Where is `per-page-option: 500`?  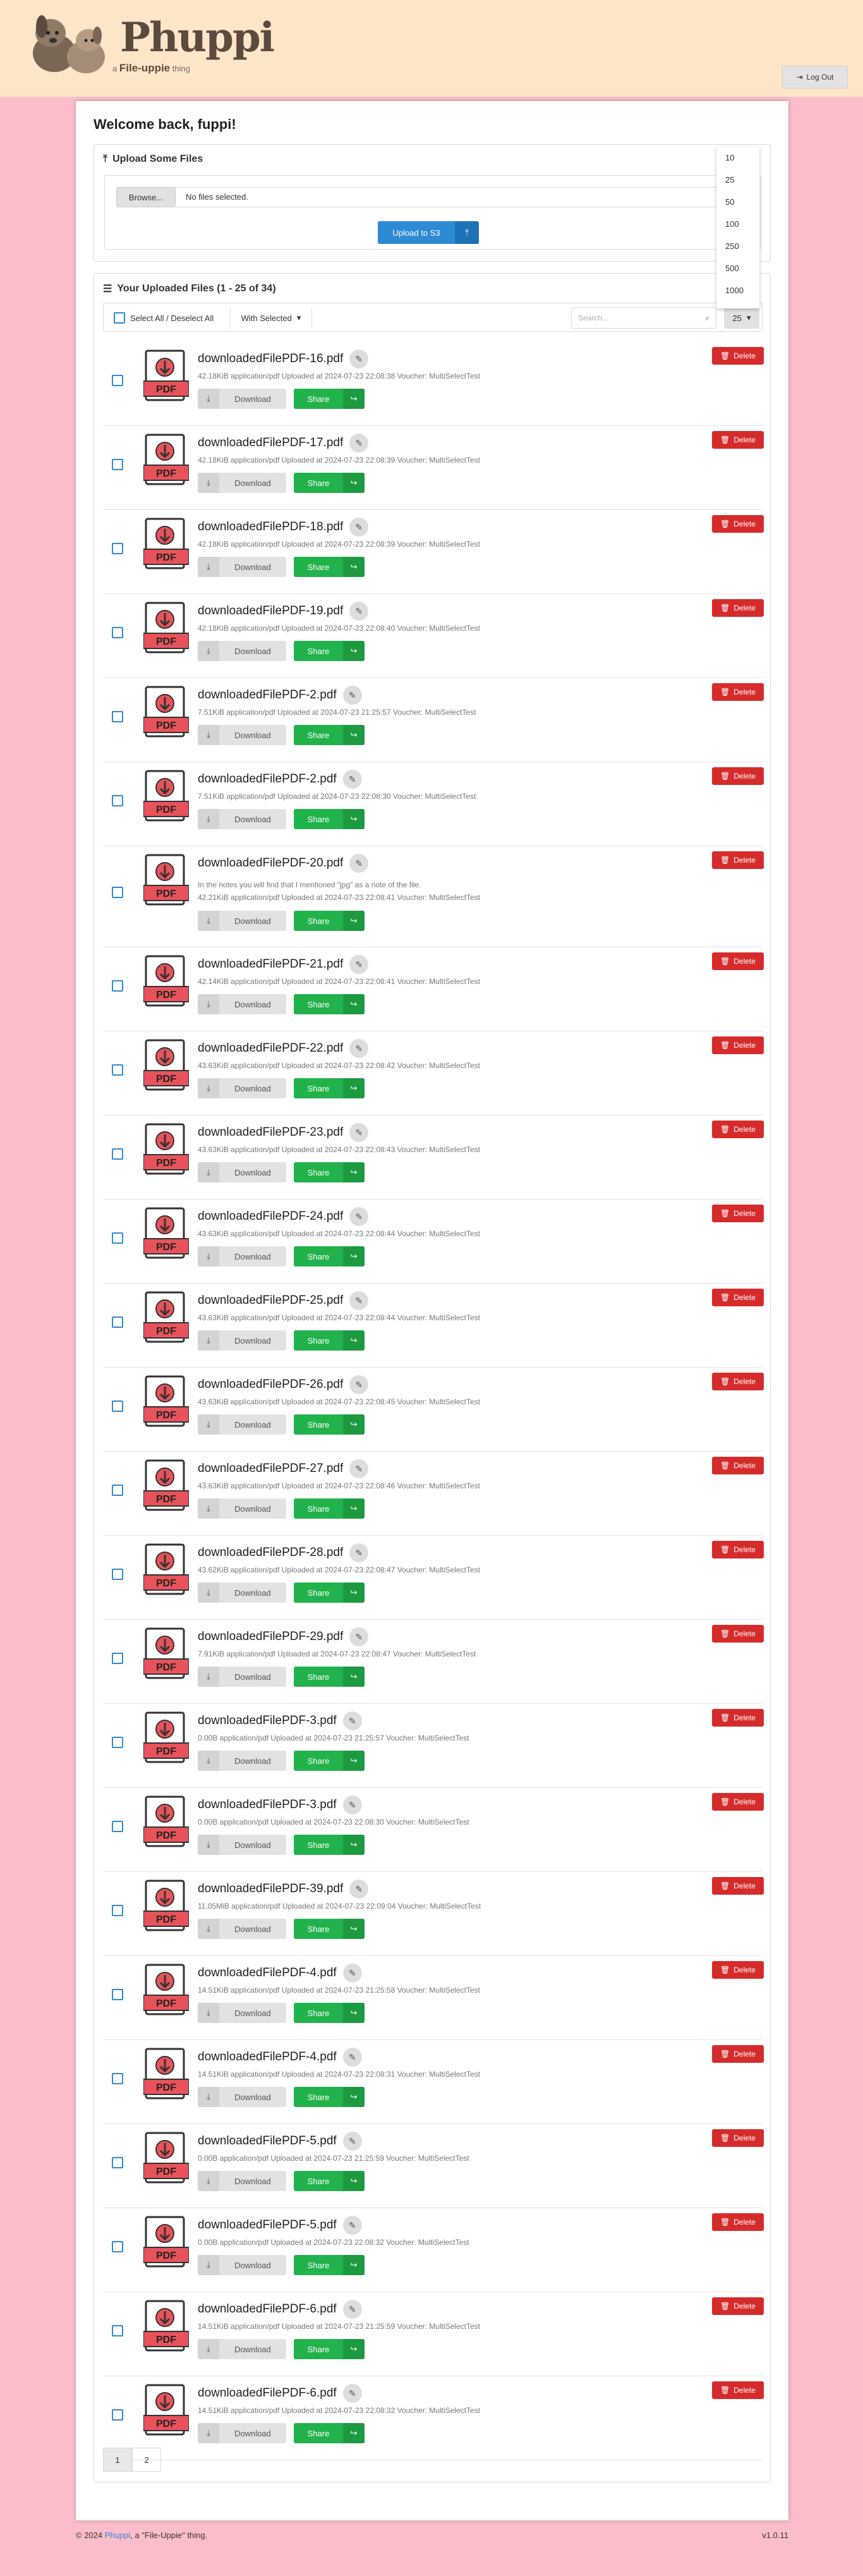
per-page-option: 500 is located at coordinates (737, 268).